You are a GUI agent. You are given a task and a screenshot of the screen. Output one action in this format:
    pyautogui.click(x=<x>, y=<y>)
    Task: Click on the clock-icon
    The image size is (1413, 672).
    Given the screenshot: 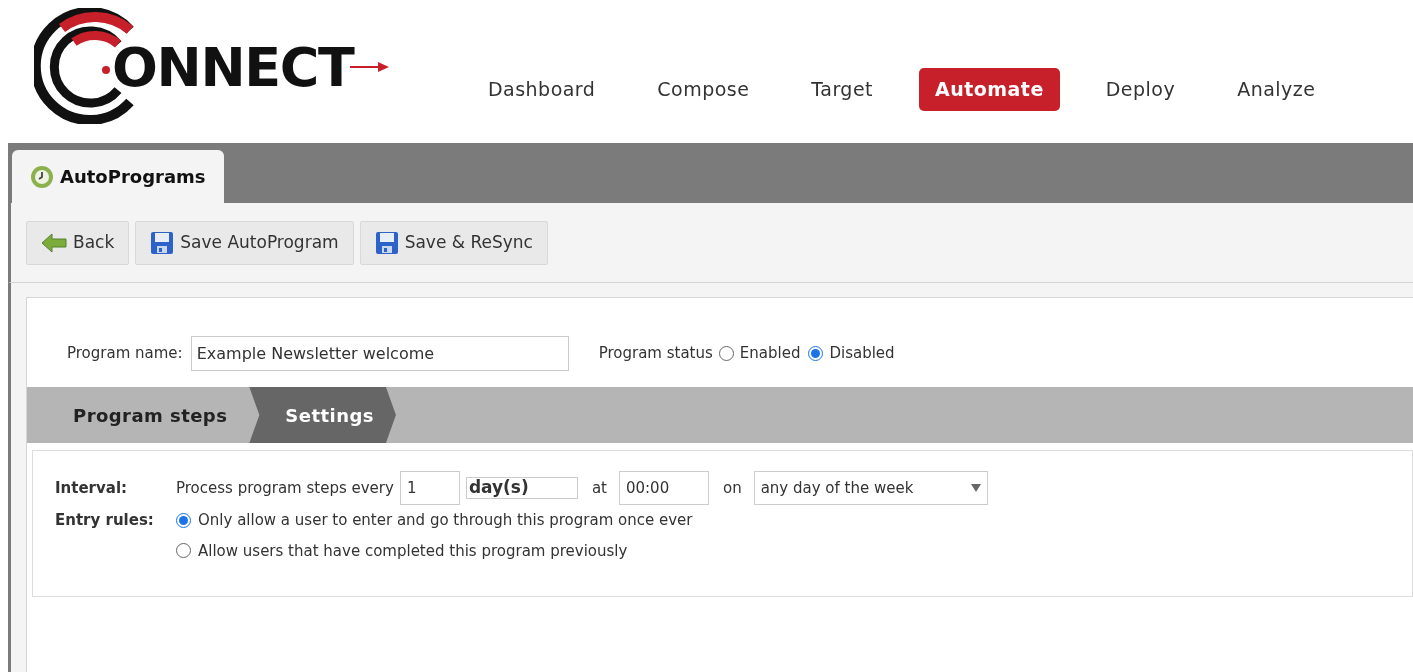 What is the action you would take?
    pyautogui.click(x=42, y=176)
    